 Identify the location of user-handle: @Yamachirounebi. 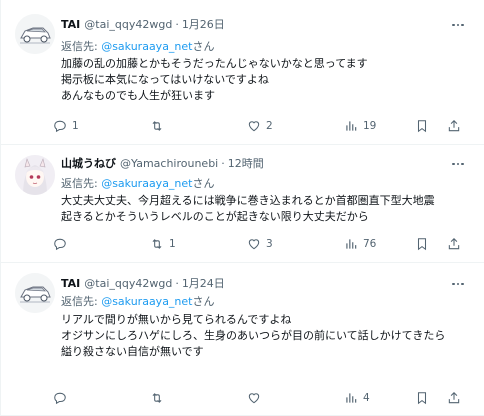
(169, 163).